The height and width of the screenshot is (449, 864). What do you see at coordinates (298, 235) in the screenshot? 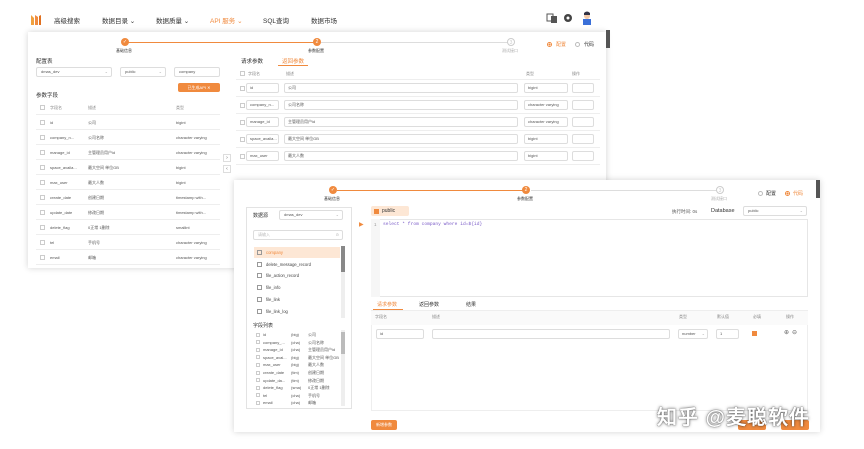
I see `table-search-input: 请输入 ⊙` at bounding box center [298, 235].